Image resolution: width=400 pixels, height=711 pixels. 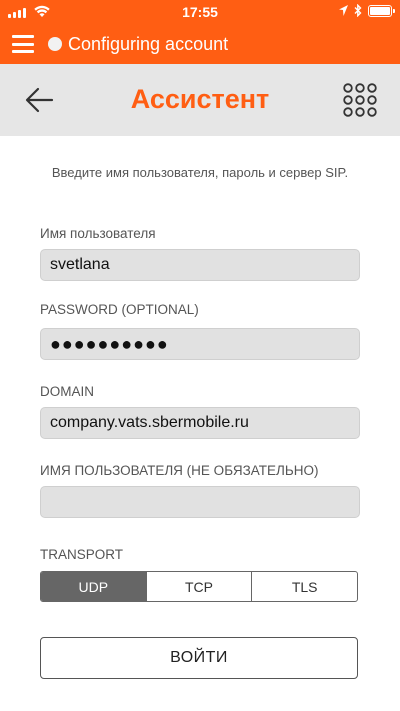 I want to click on transport-option-tcp: TCP, so click(x=200, y=586).